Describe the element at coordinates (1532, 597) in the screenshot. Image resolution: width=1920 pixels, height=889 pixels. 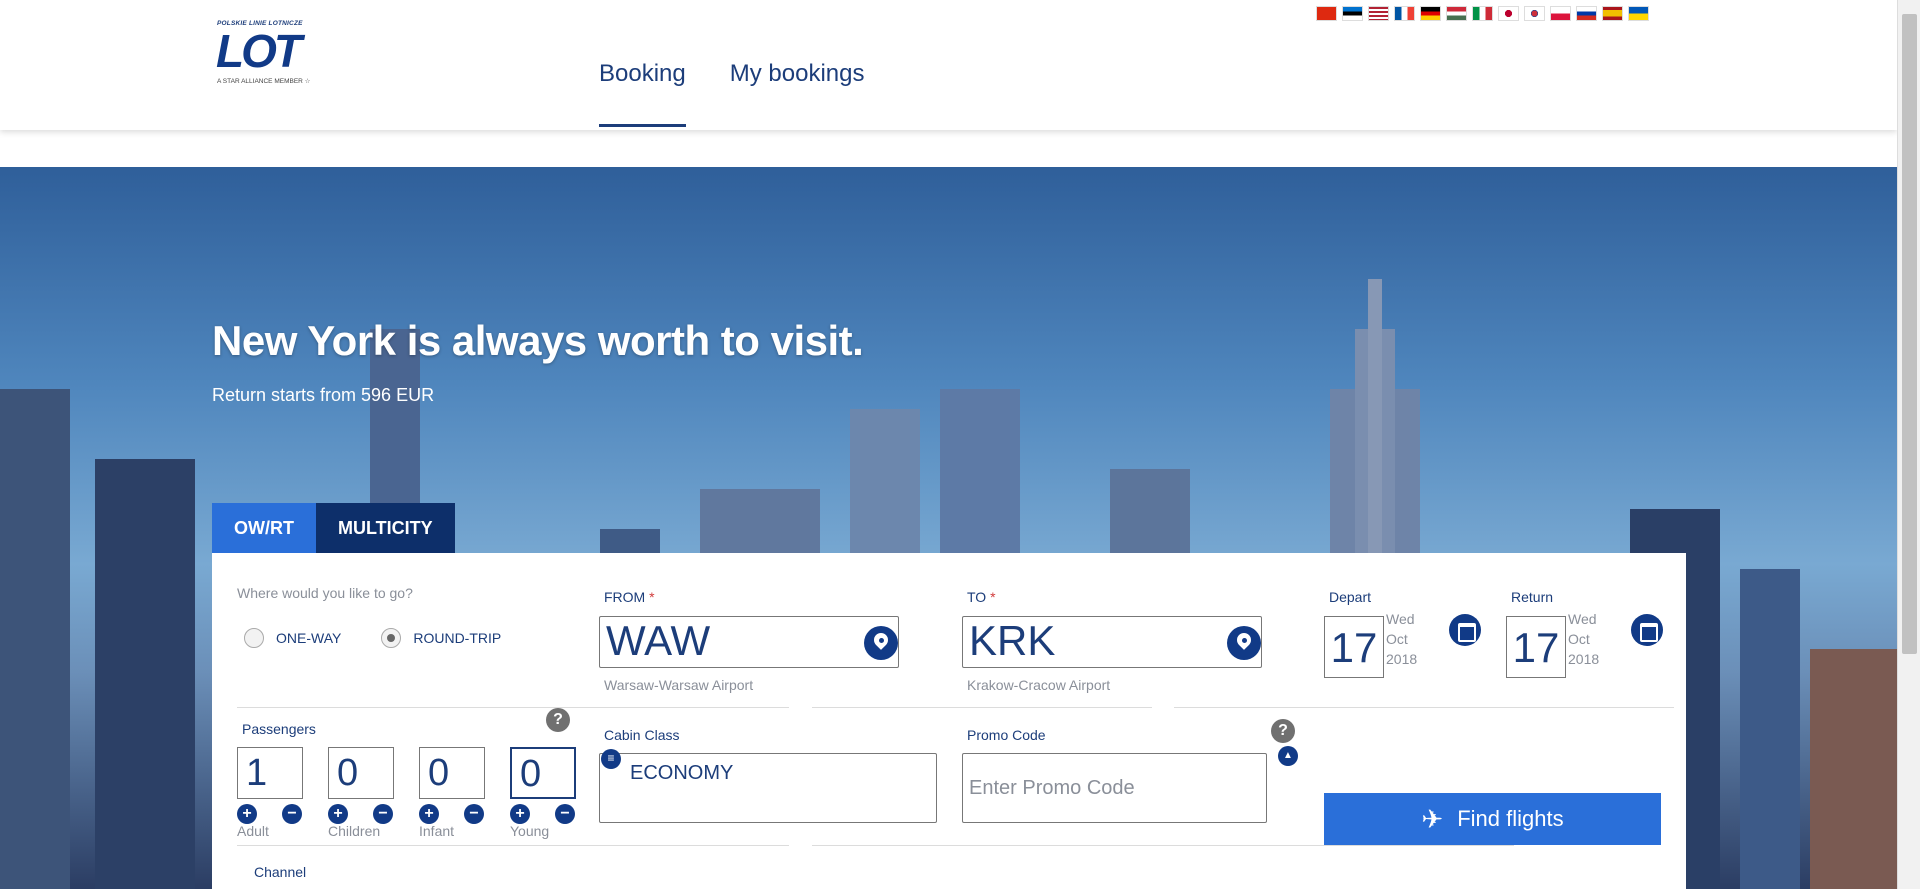
I see `return-label: Return` at that location.